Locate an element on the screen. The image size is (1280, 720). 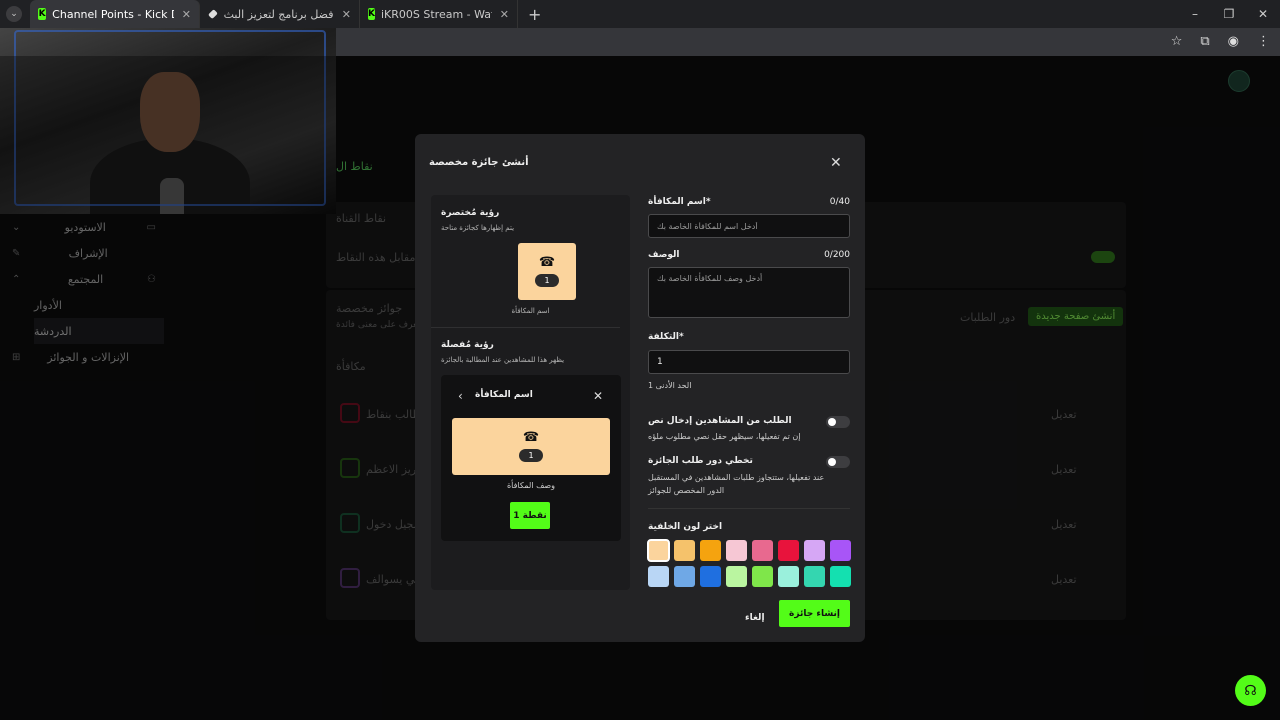
minimize-icon: – is located at coordinates (1195, 14).